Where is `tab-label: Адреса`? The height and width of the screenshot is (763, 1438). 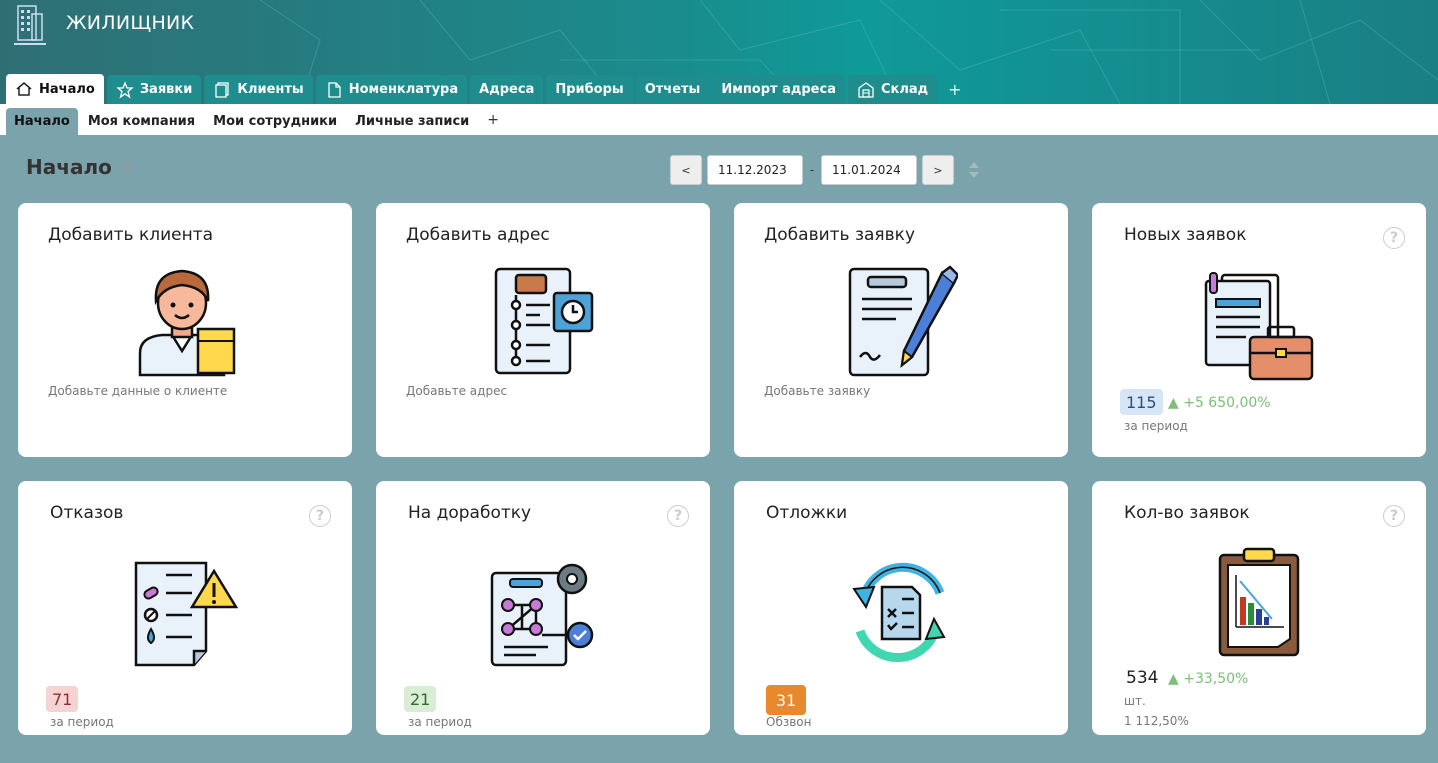
tab-label: Адреса is located at coordinates (507, 89).